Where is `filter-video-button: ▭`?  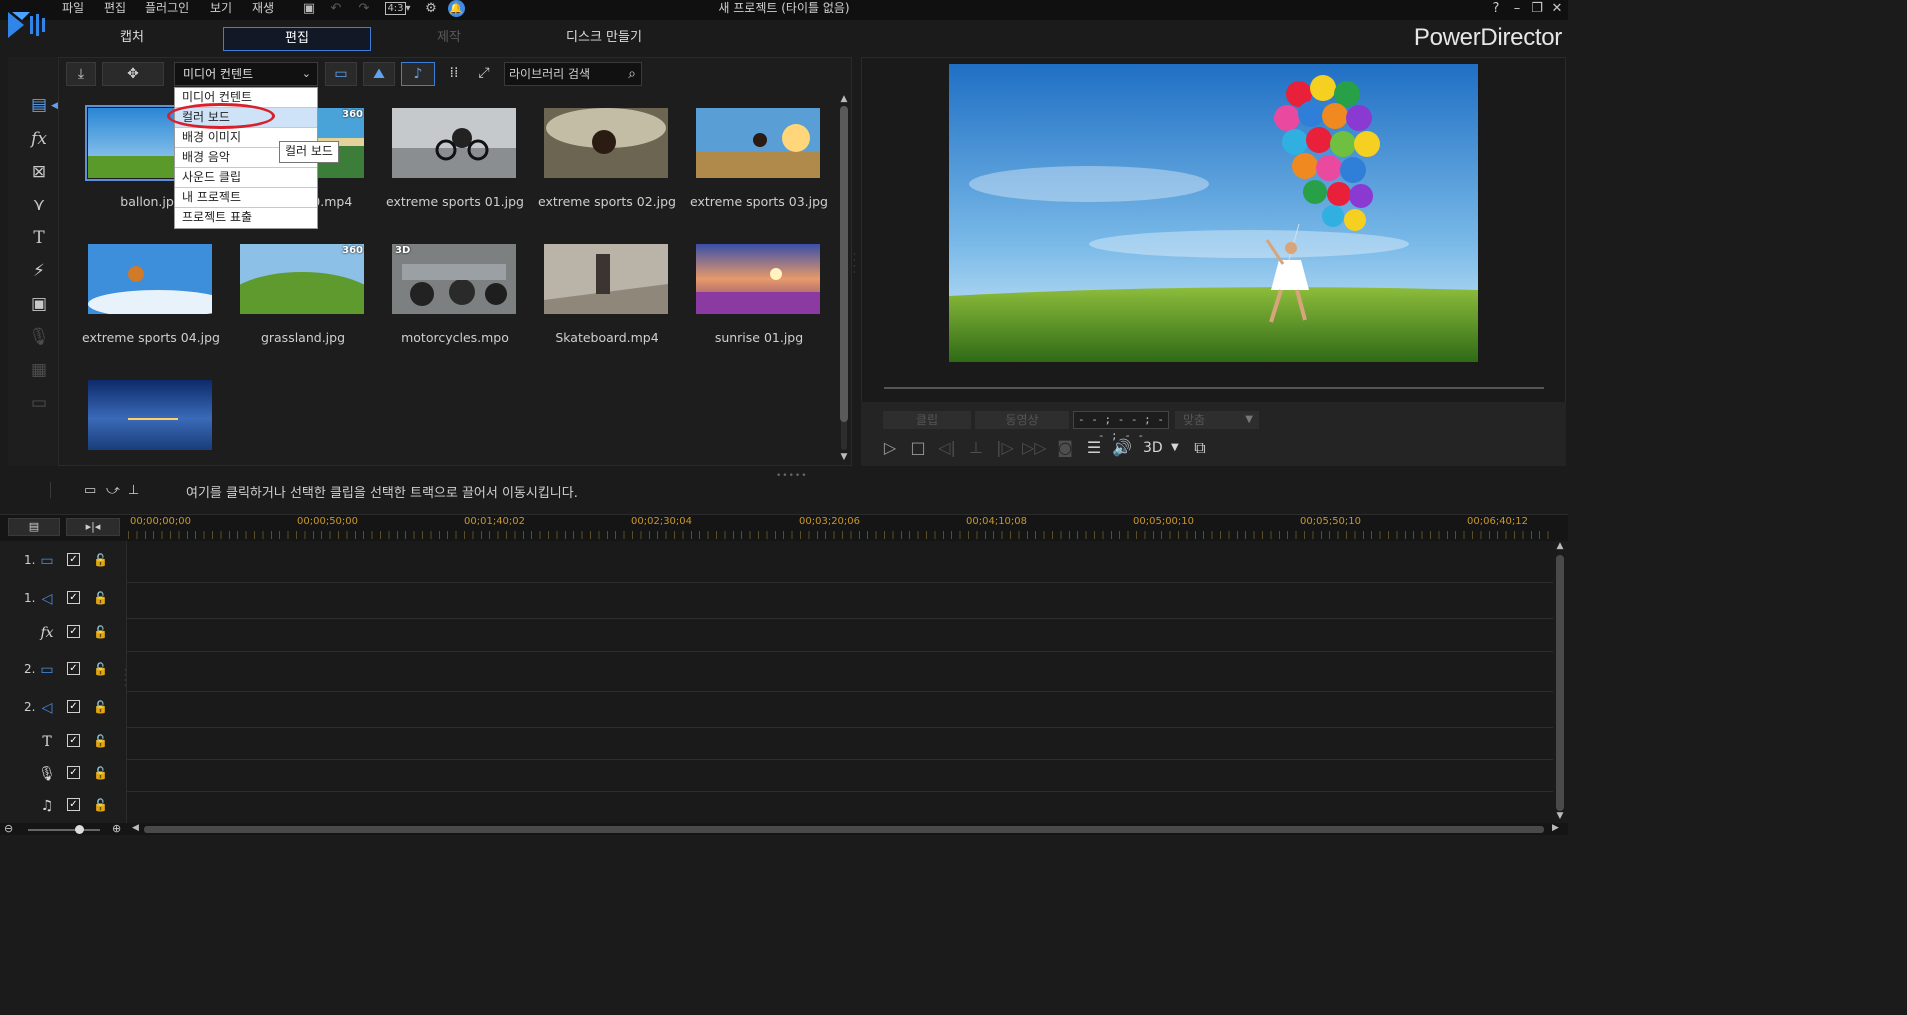
filter-video-button: ▭ is located at coordinates (341, 74).